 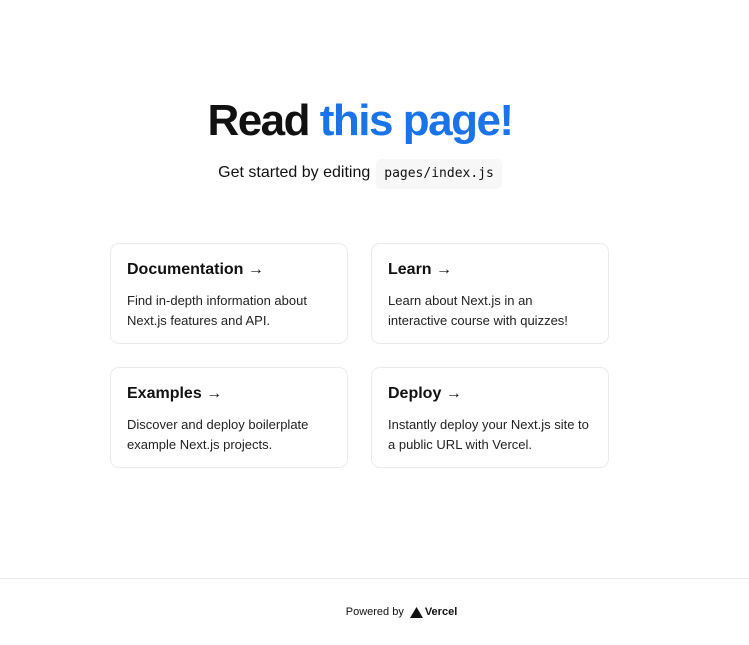 What do you see at coordinates (420, 269) in the screenshot?
I see `card-title: Learn →` at bounding box center [420, 269].